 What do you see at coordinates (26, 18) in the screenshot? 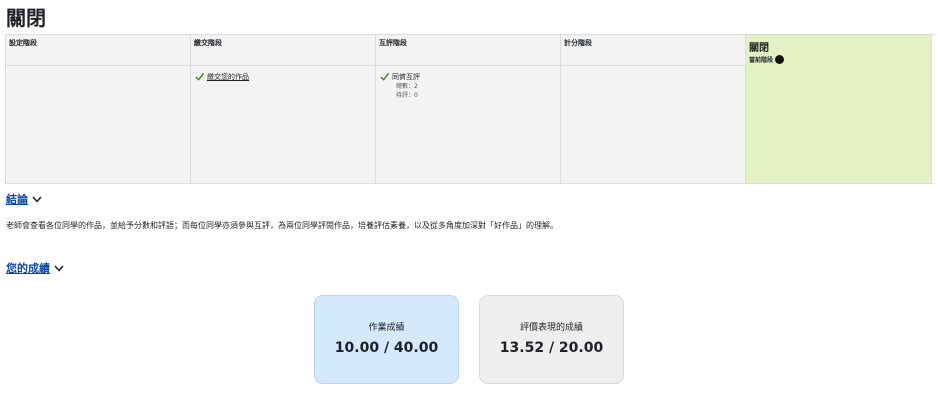
I see `page-title: 關閉` at bounding box center [26, 18].